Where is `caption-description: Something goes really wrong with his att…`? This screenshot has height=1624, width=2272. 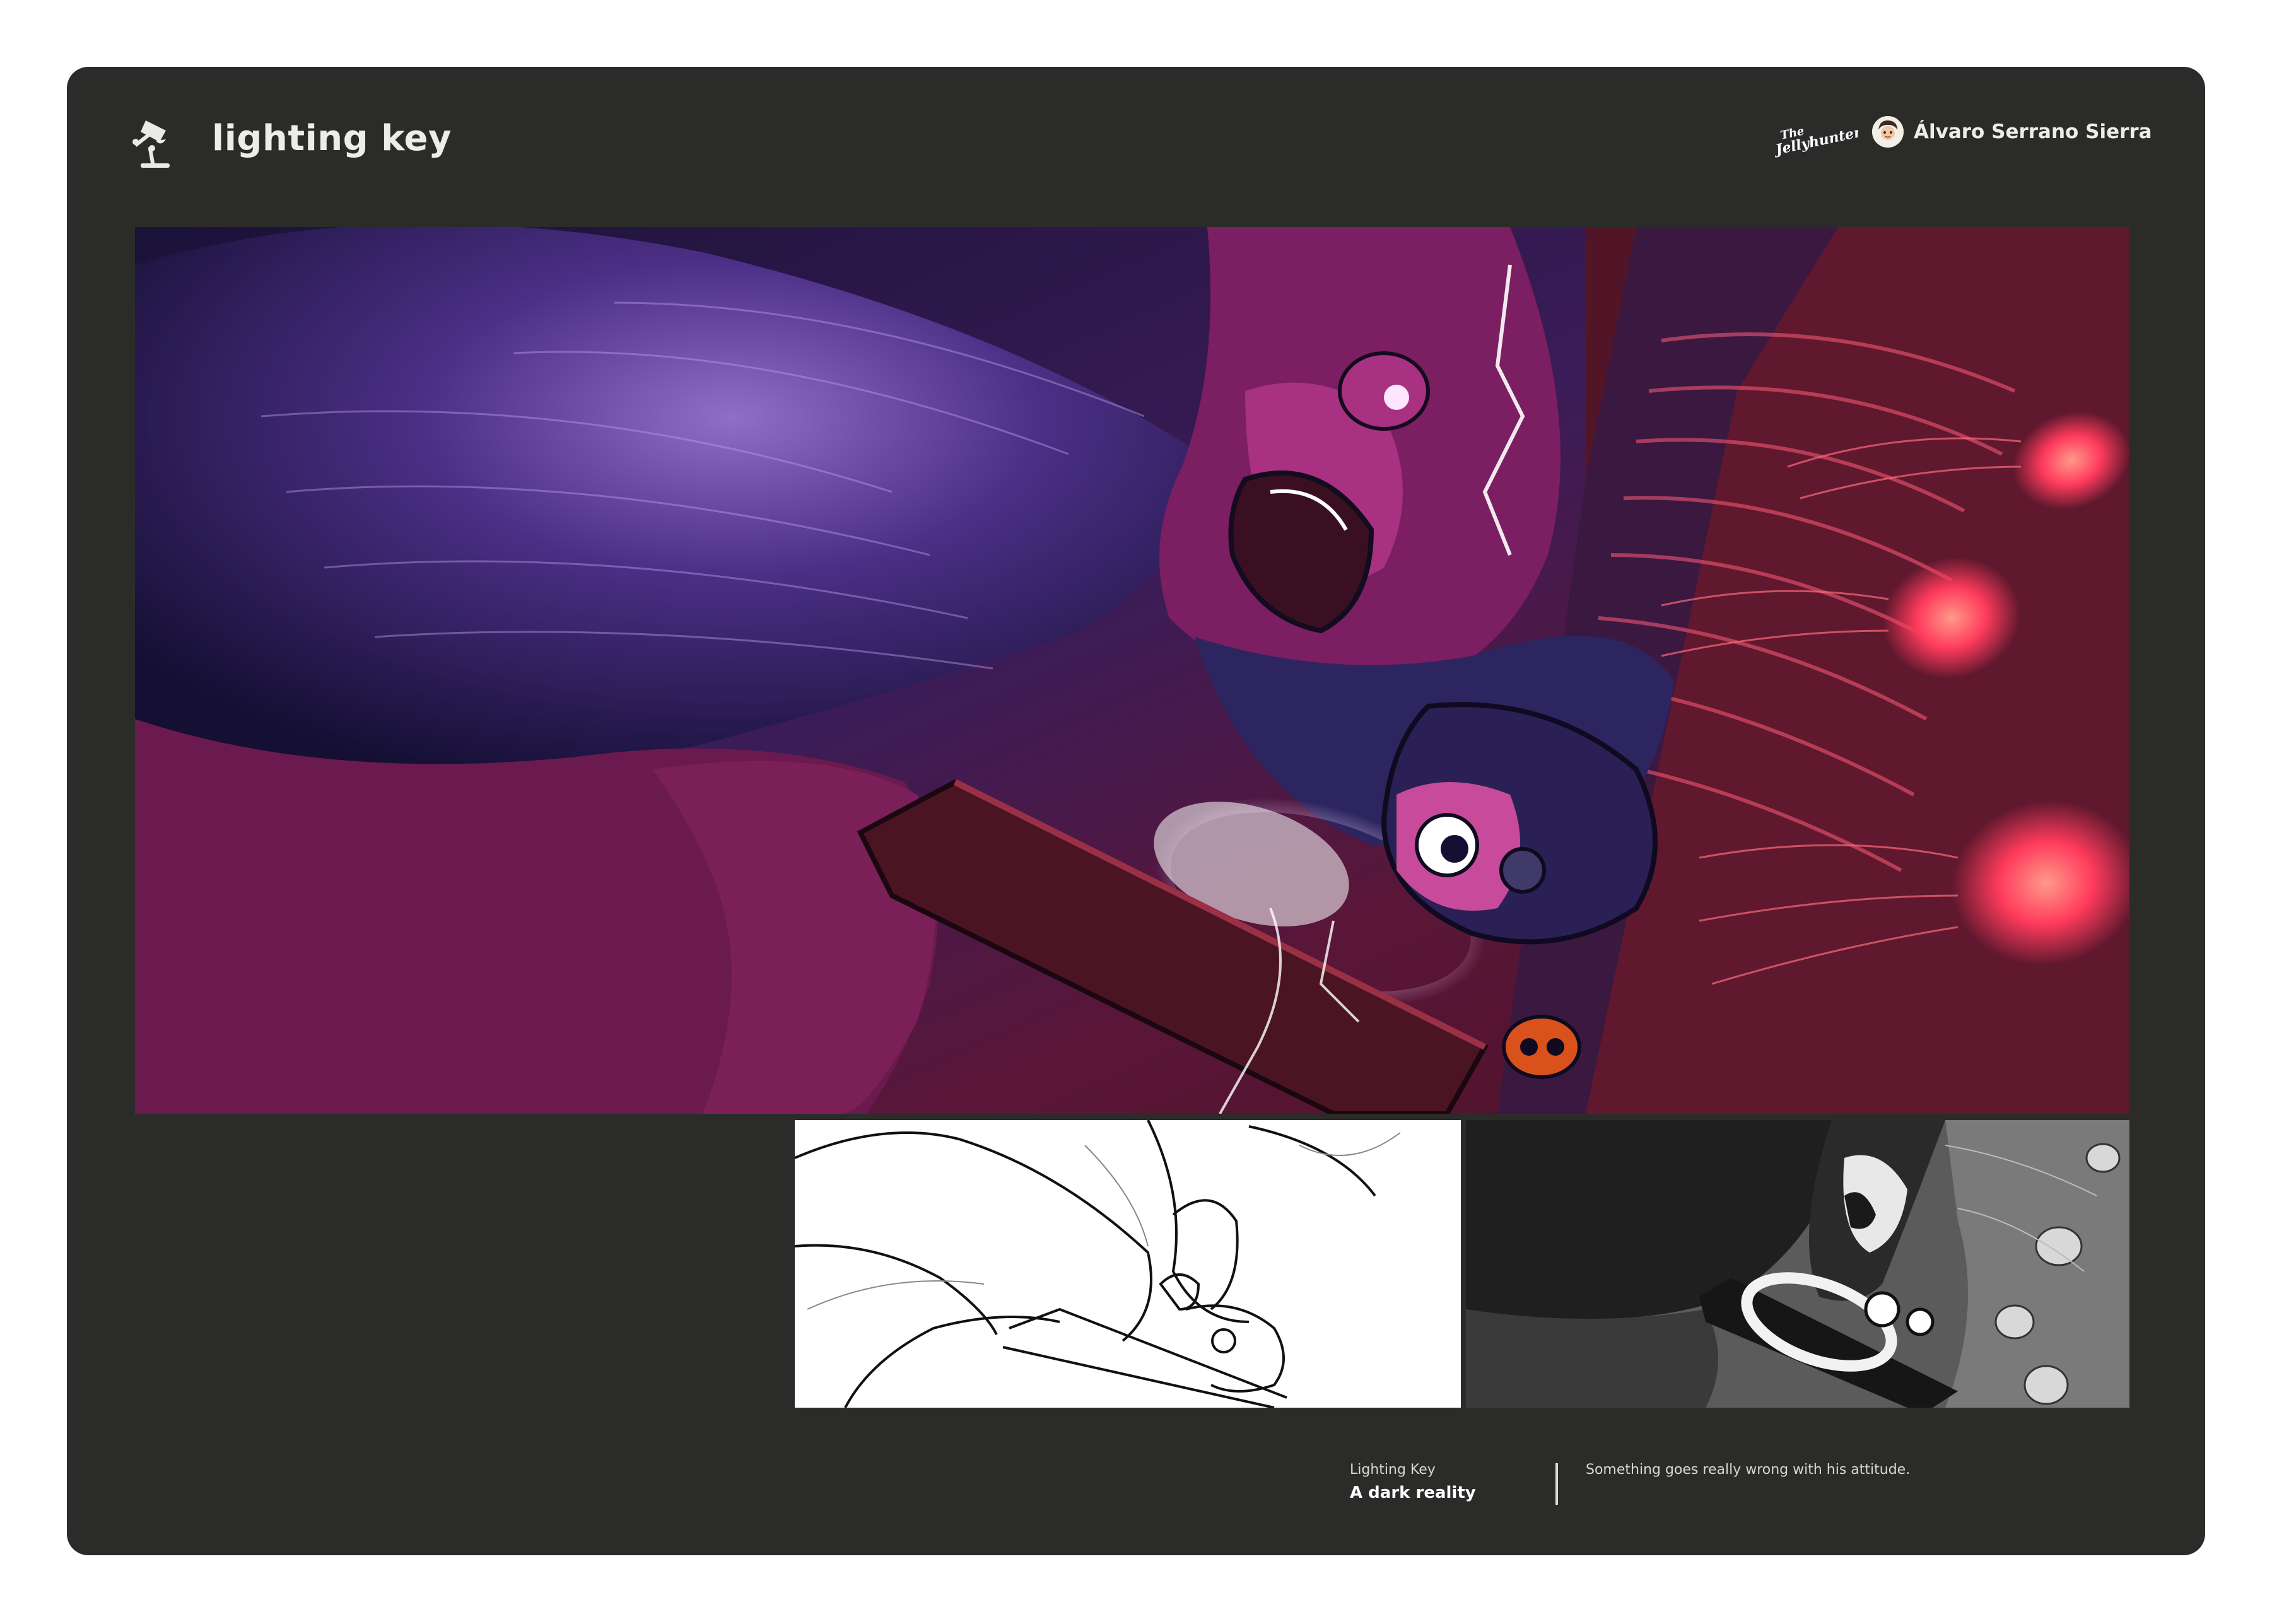 caption-description: Something goes really wrong with his att… is located at coordinates (1748, 1470).